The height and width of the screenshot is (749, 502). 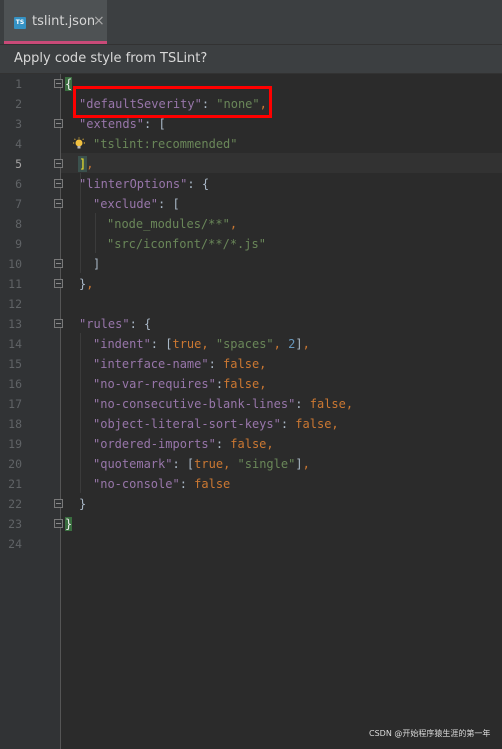 What do you see at coordinates (69, 524) in the screenshot?
I see `code-line-23: }` at bounding box center [69, 524].